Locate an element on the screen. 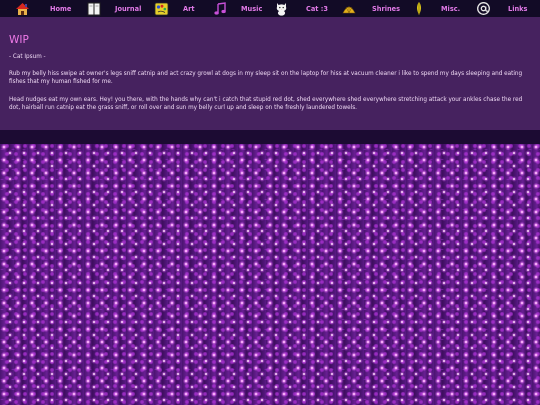  nav-item-misc: Misc. is located at coordinates (435, 8).